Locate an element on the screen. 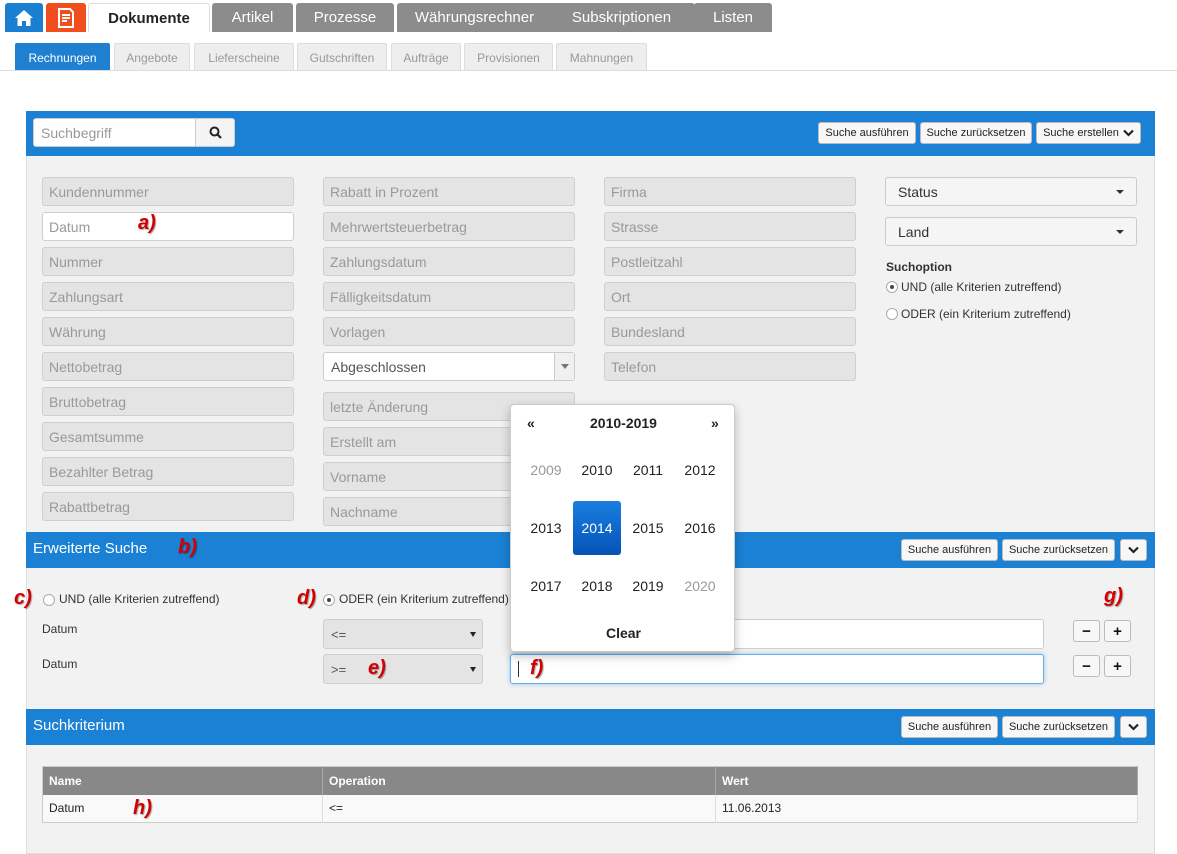 This screenshot has height=854, width=1177. tab-angebote: Angebote is located at coordinates (152, 57).